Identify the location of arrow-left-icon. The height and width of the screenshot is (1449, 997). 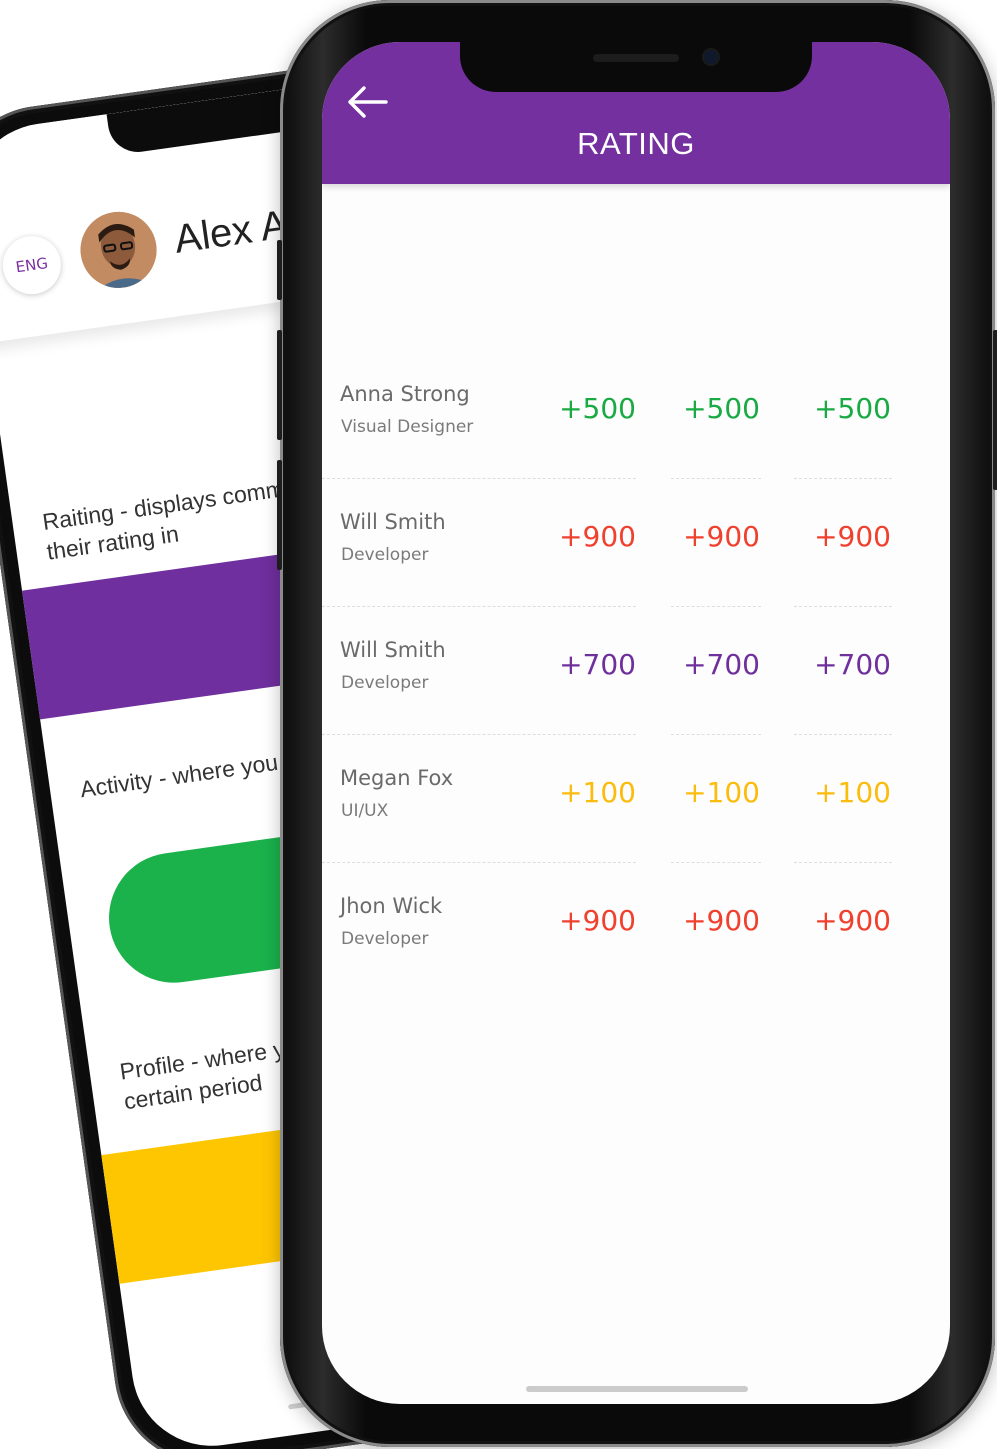
(367, 102).